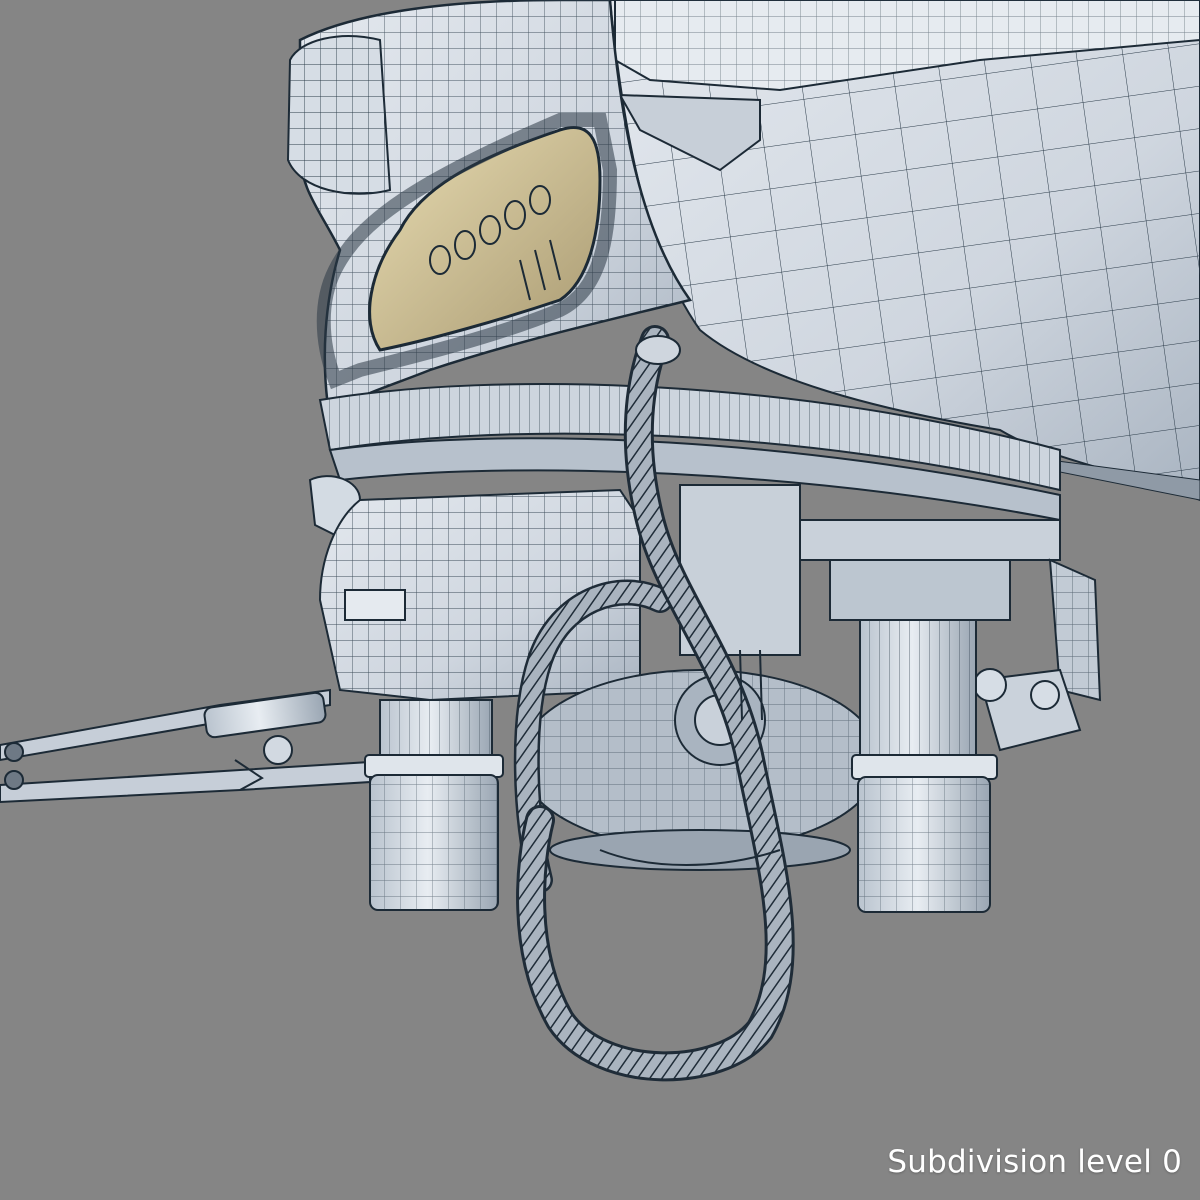 The width and height of the screenshot is (1200, 1200). What do you see at coordinates (185, 746) in the screenshot?
I see `boom-arms` at bounding box center [185, 746].